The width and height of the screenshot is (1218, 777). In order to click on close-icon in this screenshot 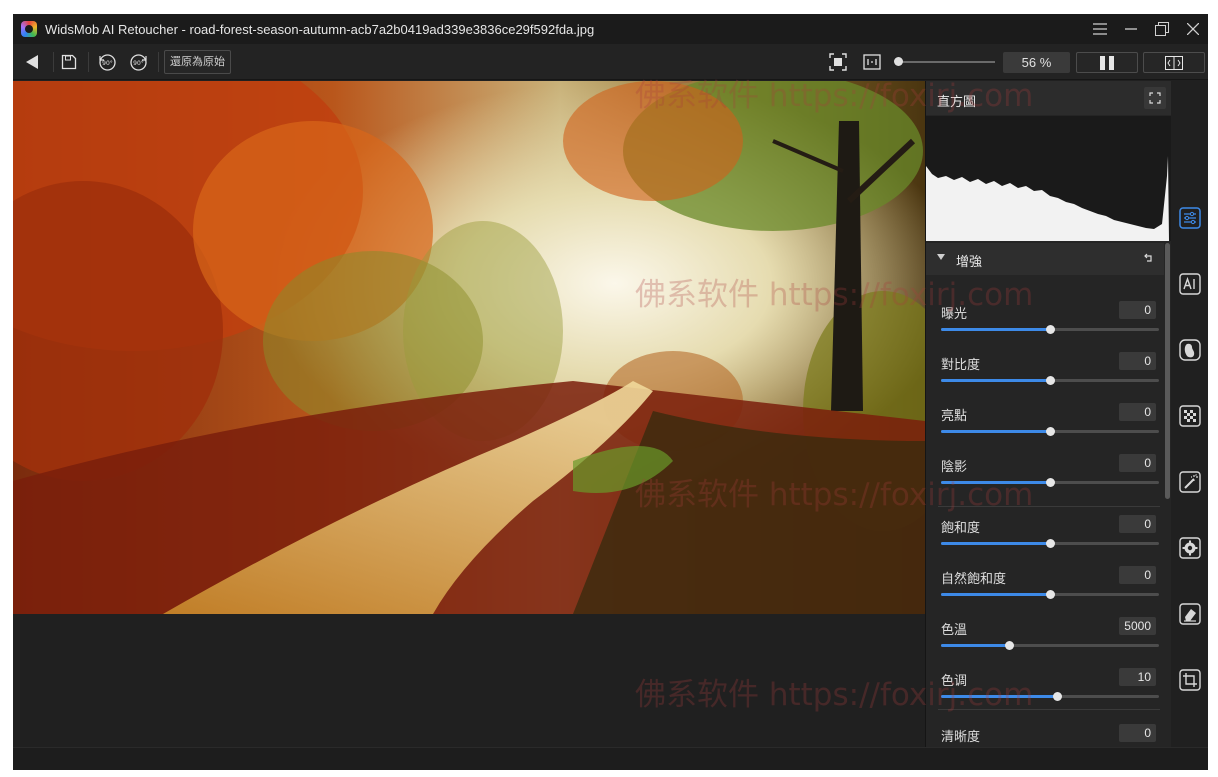, I will do `click(1192, 29)`.